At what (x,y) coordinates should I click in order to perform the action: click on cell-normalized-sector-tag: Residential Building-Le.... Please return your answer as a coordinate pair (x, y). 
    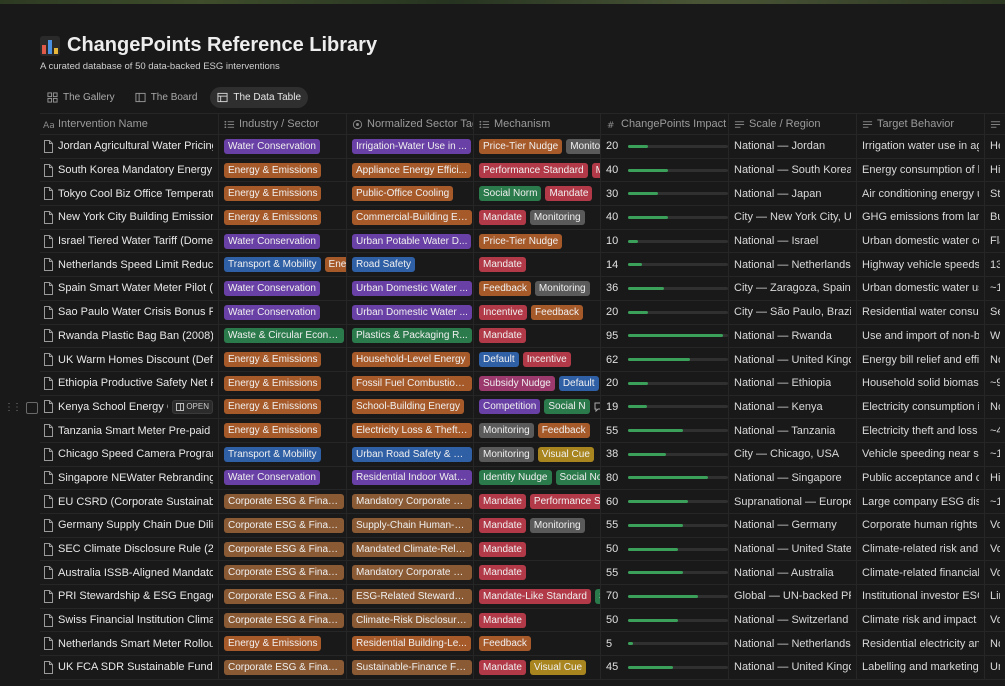
    Looking at the image, I should click on (410, 644).